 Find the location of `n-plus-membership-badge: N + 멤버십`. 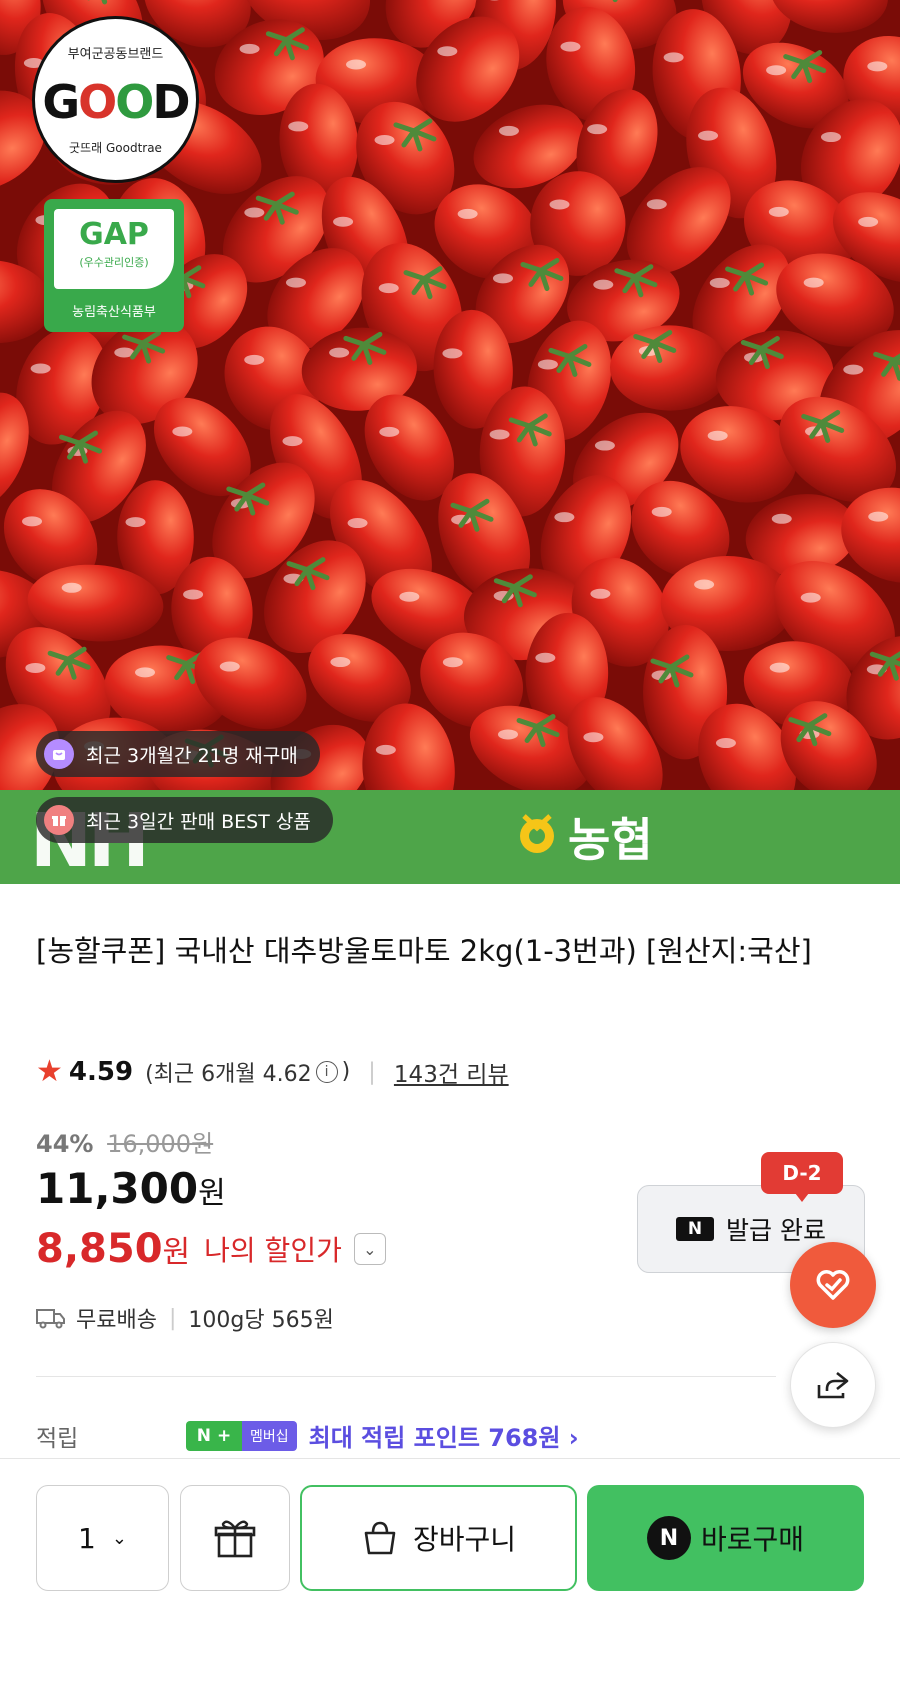

n-plus-membership-badge: N + 멤버십 is located at coordinates (241, 1435).